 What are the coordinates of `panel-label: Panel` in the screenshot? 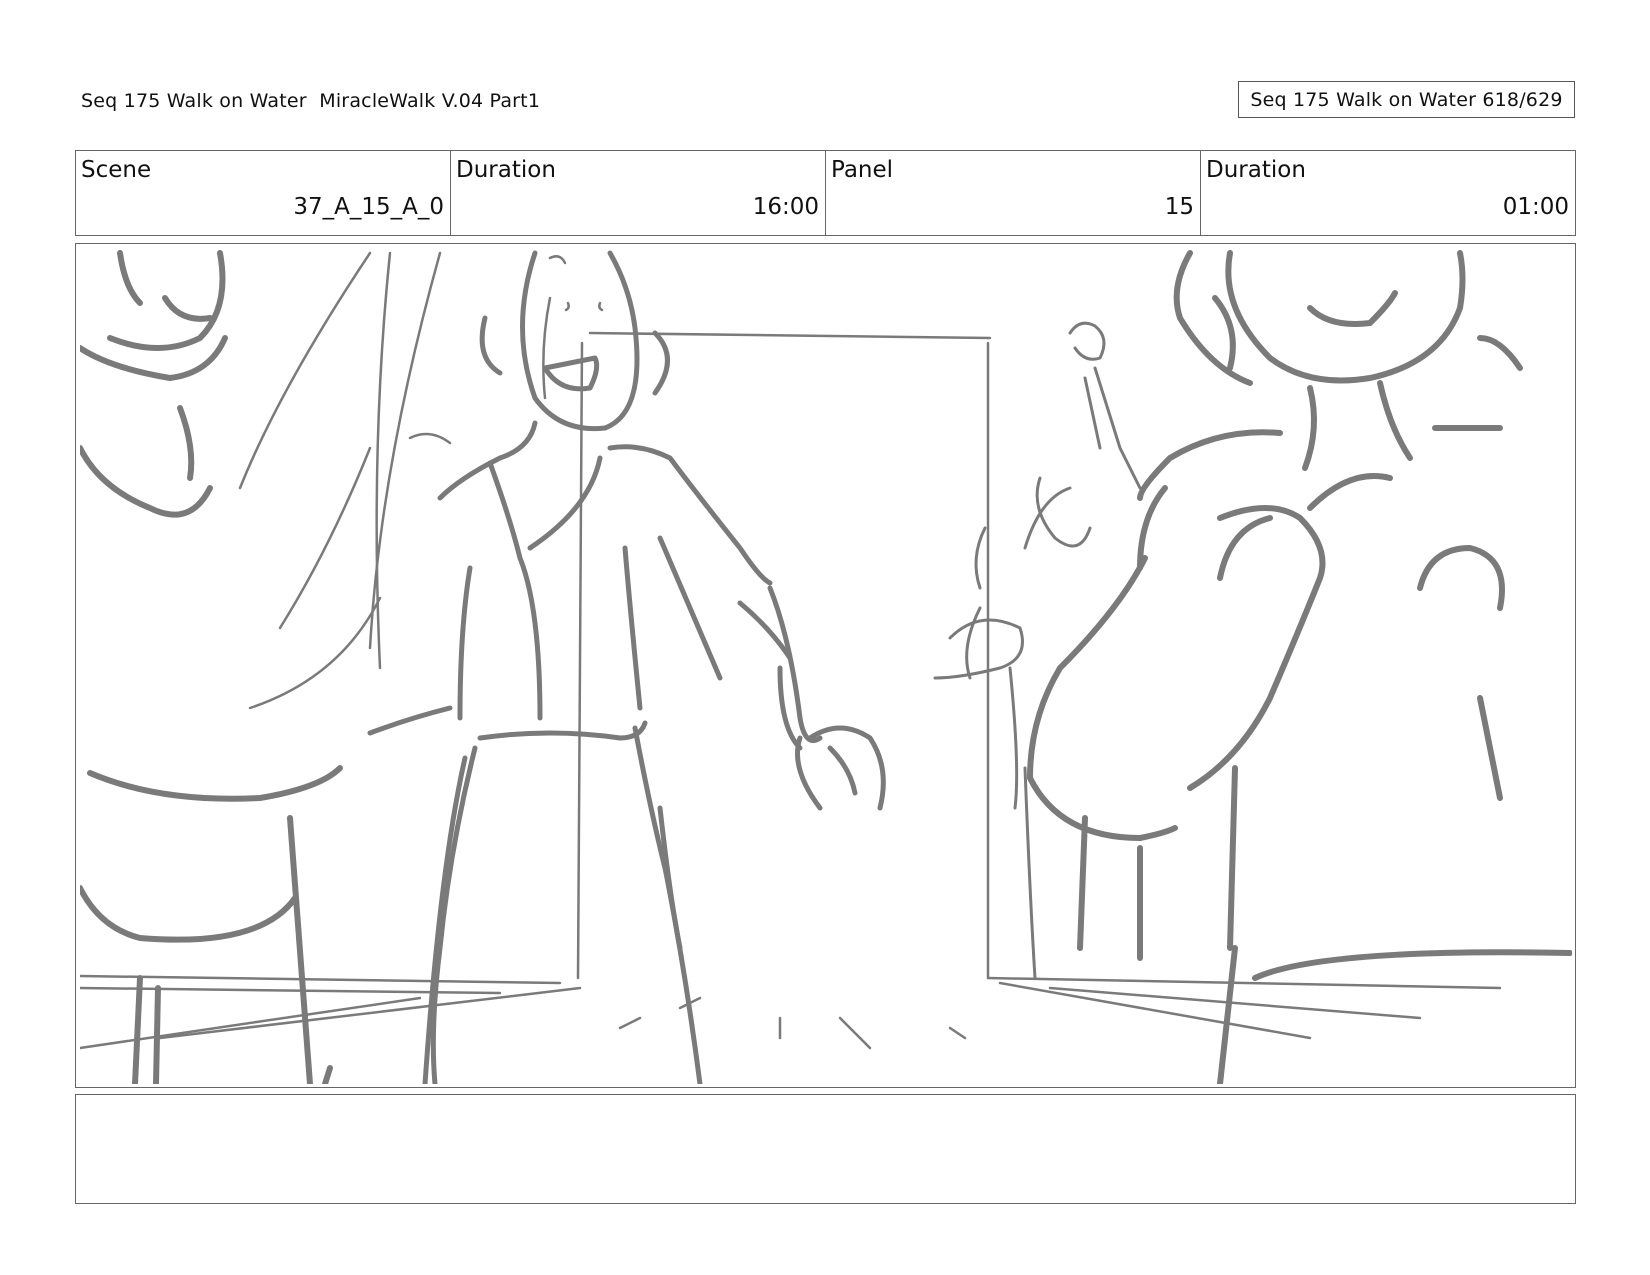 It's located at (862, 170).